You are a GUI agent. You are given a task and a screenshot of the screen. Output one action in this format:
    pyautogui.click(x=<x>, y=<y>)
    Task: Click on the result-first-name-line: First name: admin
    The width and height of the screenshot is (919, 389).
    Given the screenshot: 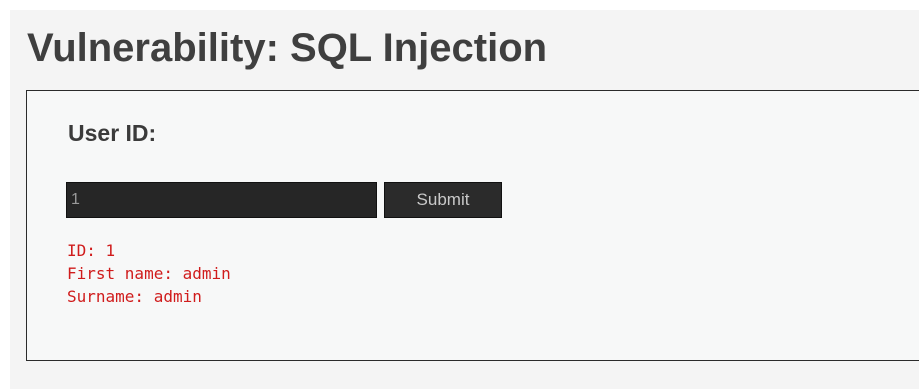 What is the action you would take?
    pyautogui.click(x=149, y=273)
    